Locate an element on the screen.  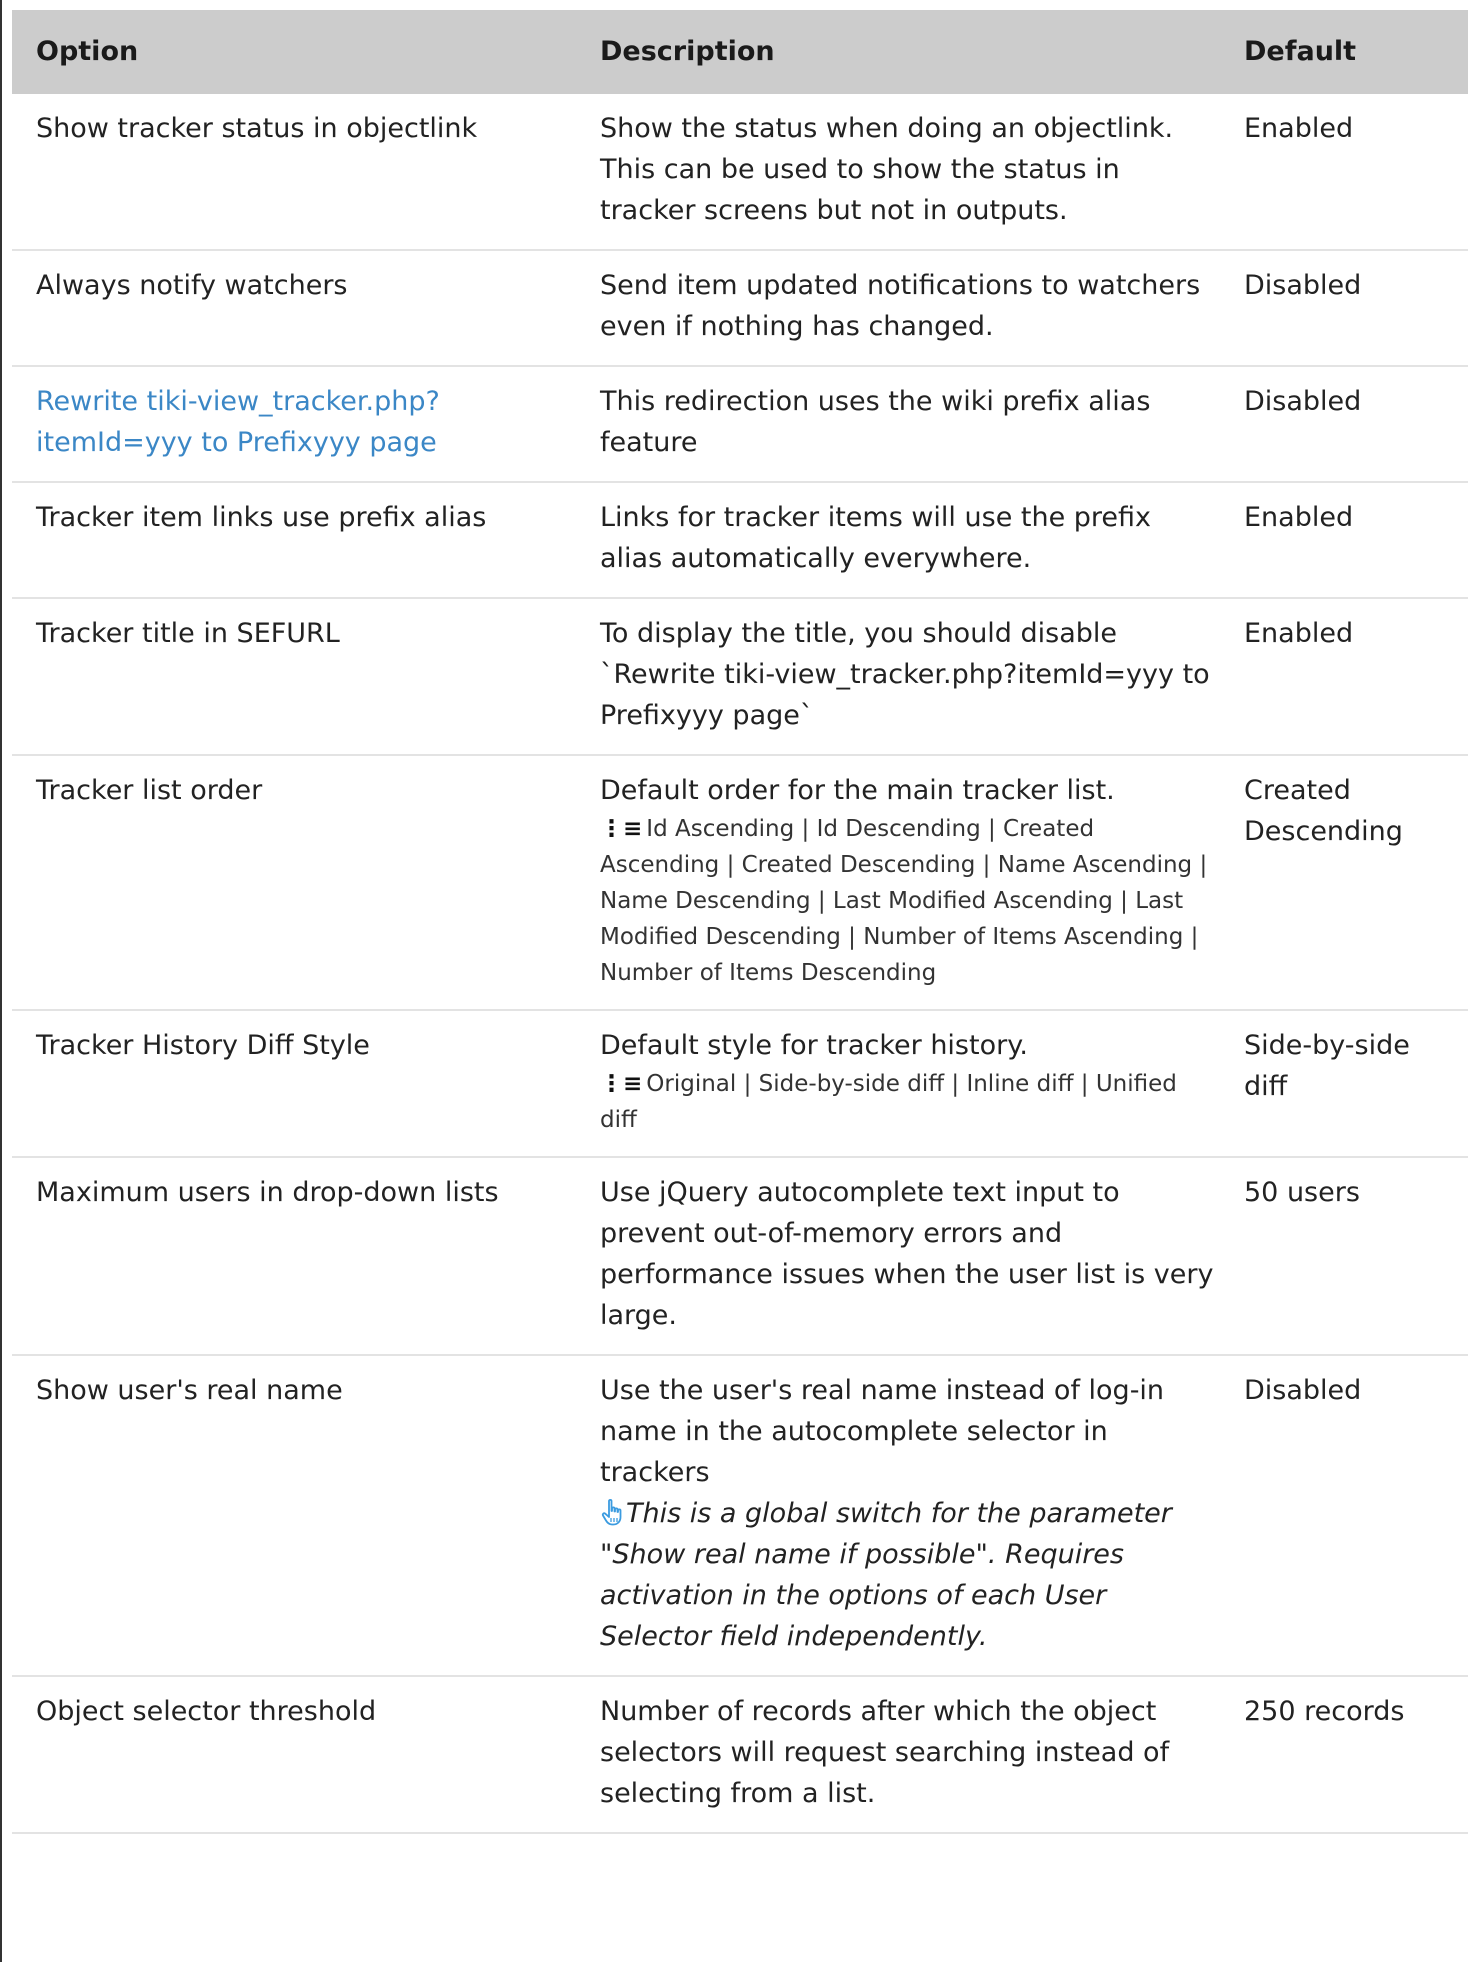
description-text: Default style for tracker history. is located at coordinates (814, 1045).